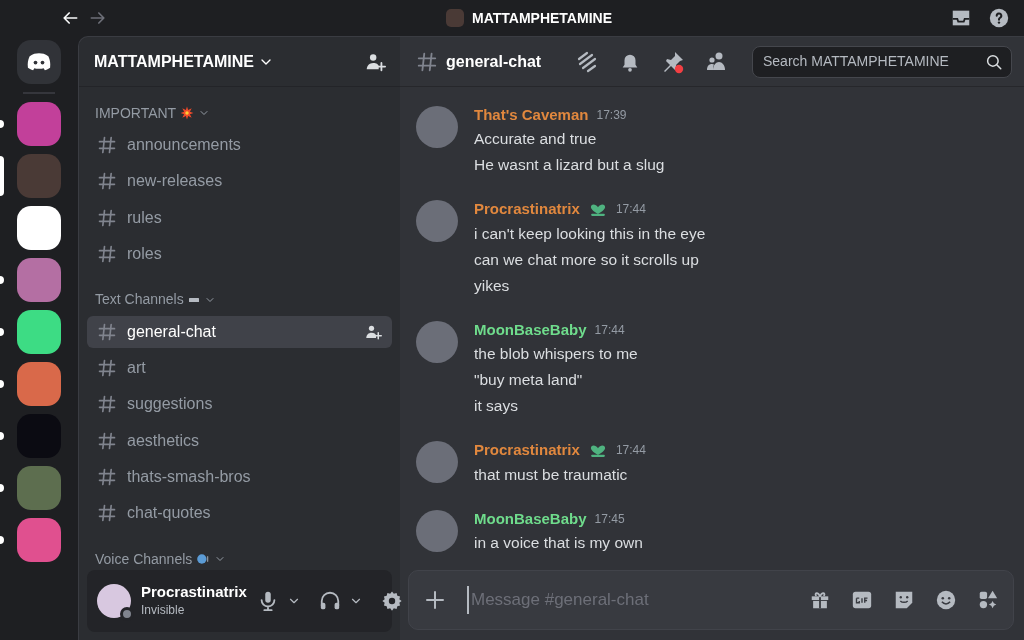 The width and height of the screenshot is (1024, 640). I want to click on message-text: it says, so click(496, 406).